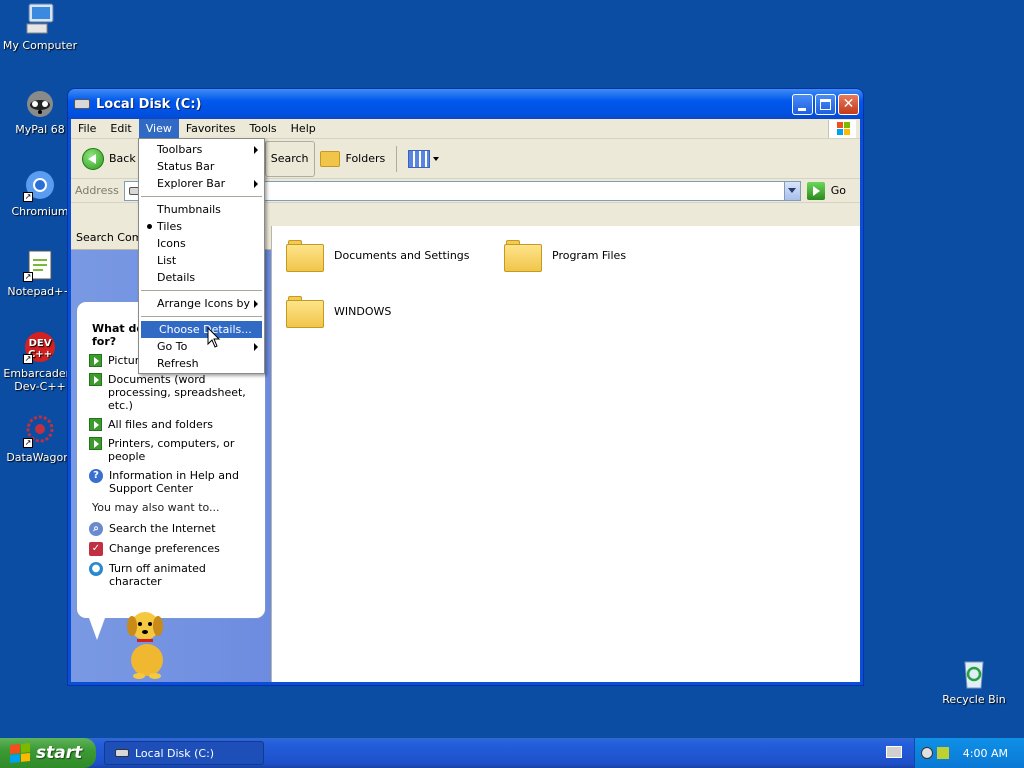 The image size is (1024, 768). Describe the element at coordinates (158, 128) in the screenshot. I see `menu-view: View` at that location.